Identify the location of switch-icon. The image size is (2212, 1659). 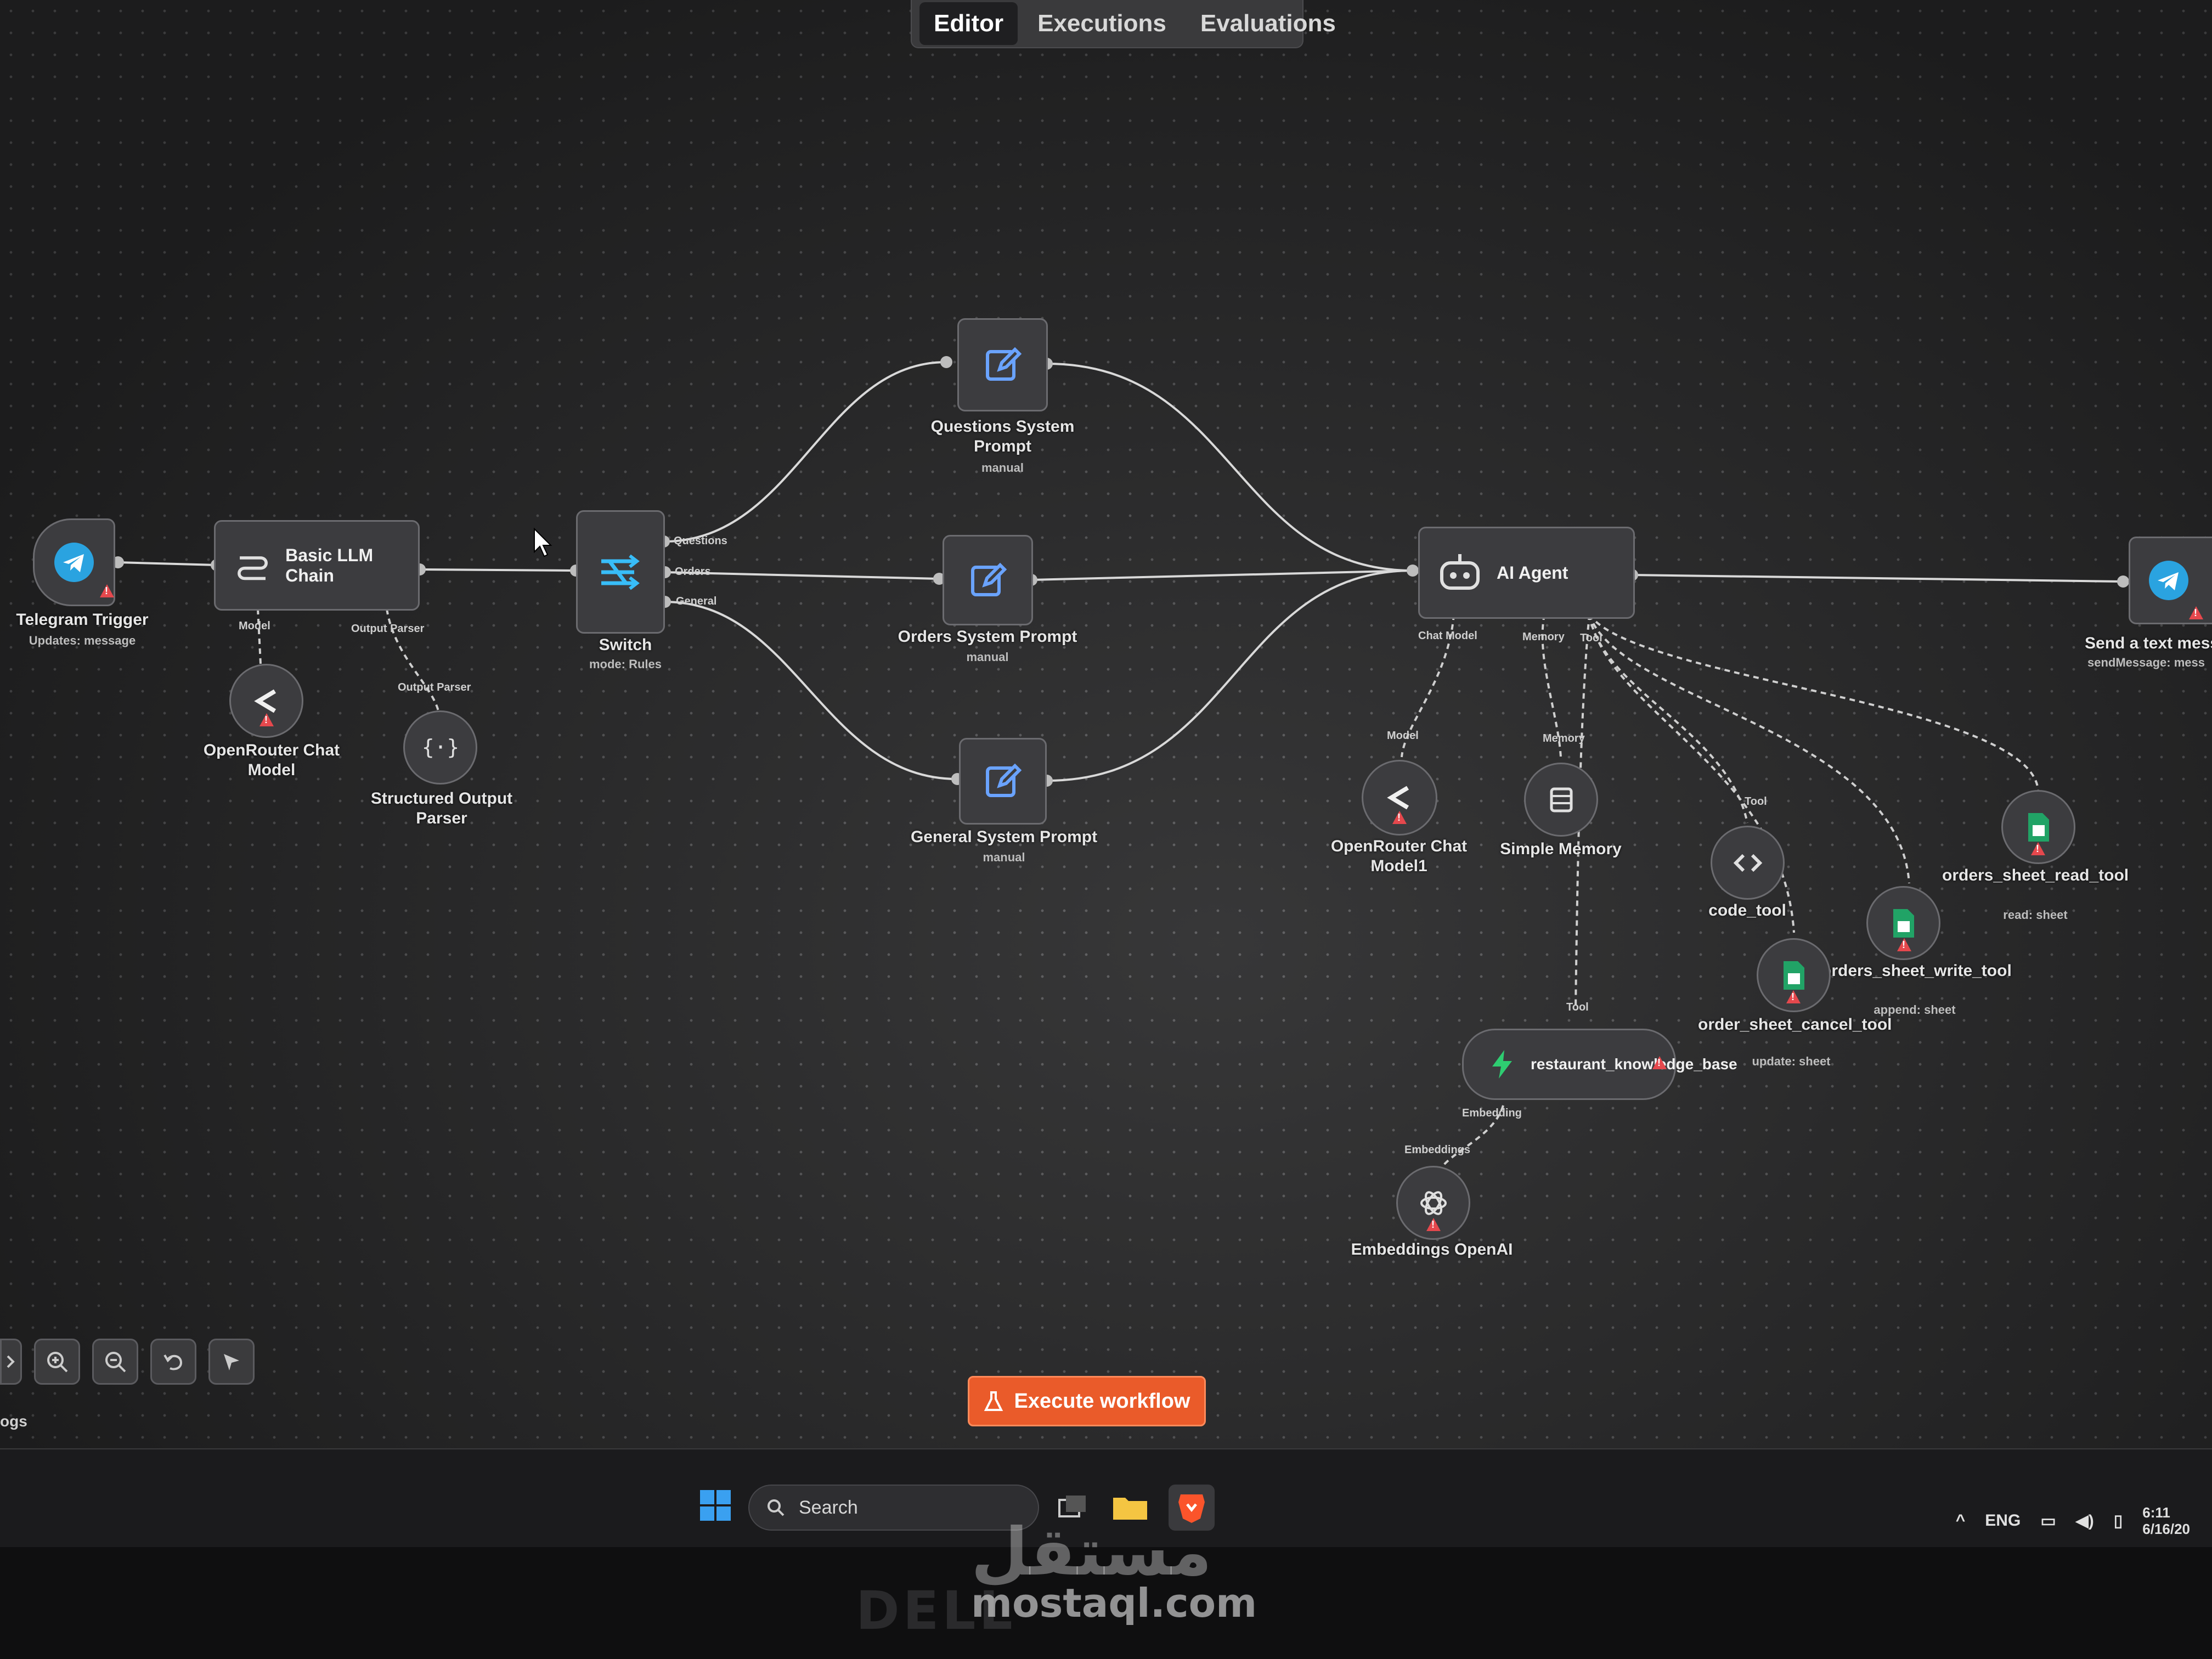
(620, 572).